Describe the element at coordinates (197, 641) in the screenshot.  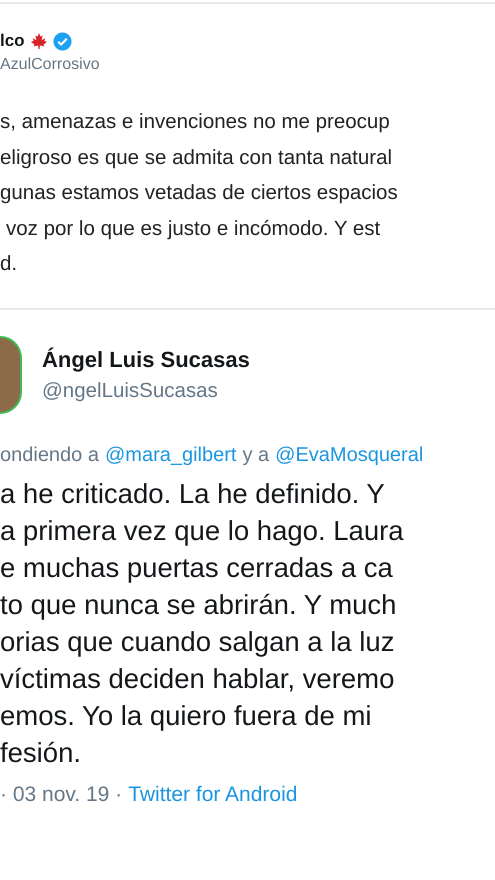
I see `tweet-text-line: orias que cuando salgan a la luz` at that location.